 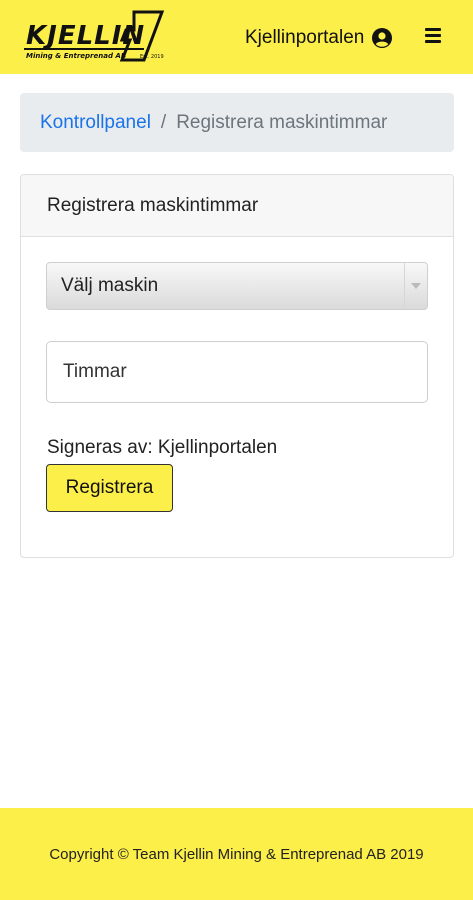 I want to click on user-menu: Kjellinportalen, so click(x=319, y=38).